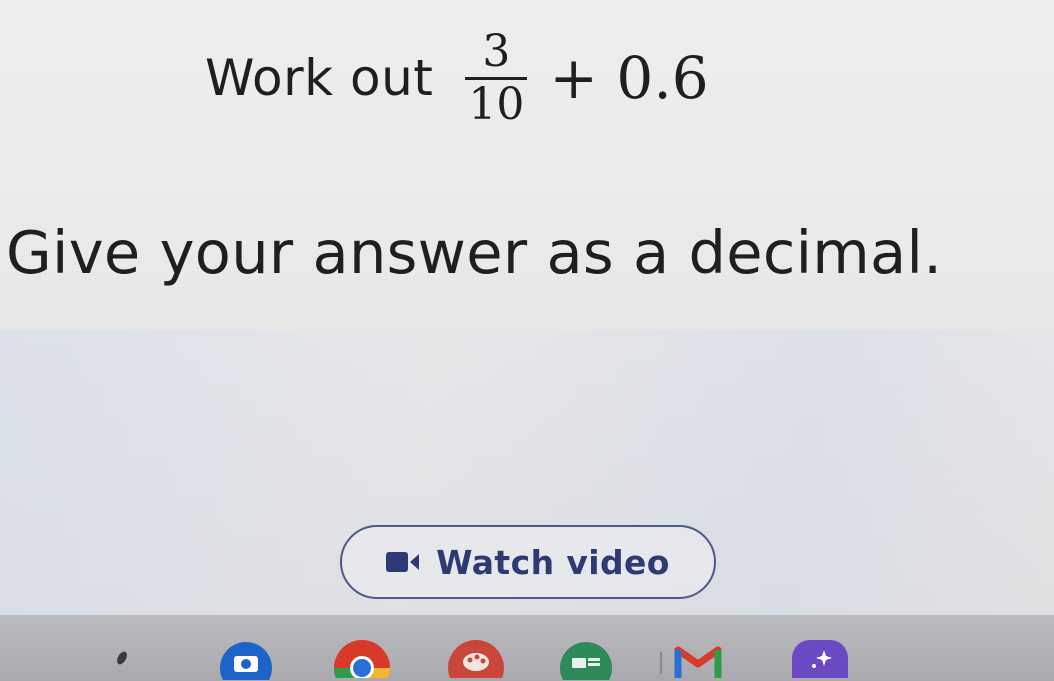 This screenshot has width=1054, height=681. I want to click on camera-icon, so click(246, 660).